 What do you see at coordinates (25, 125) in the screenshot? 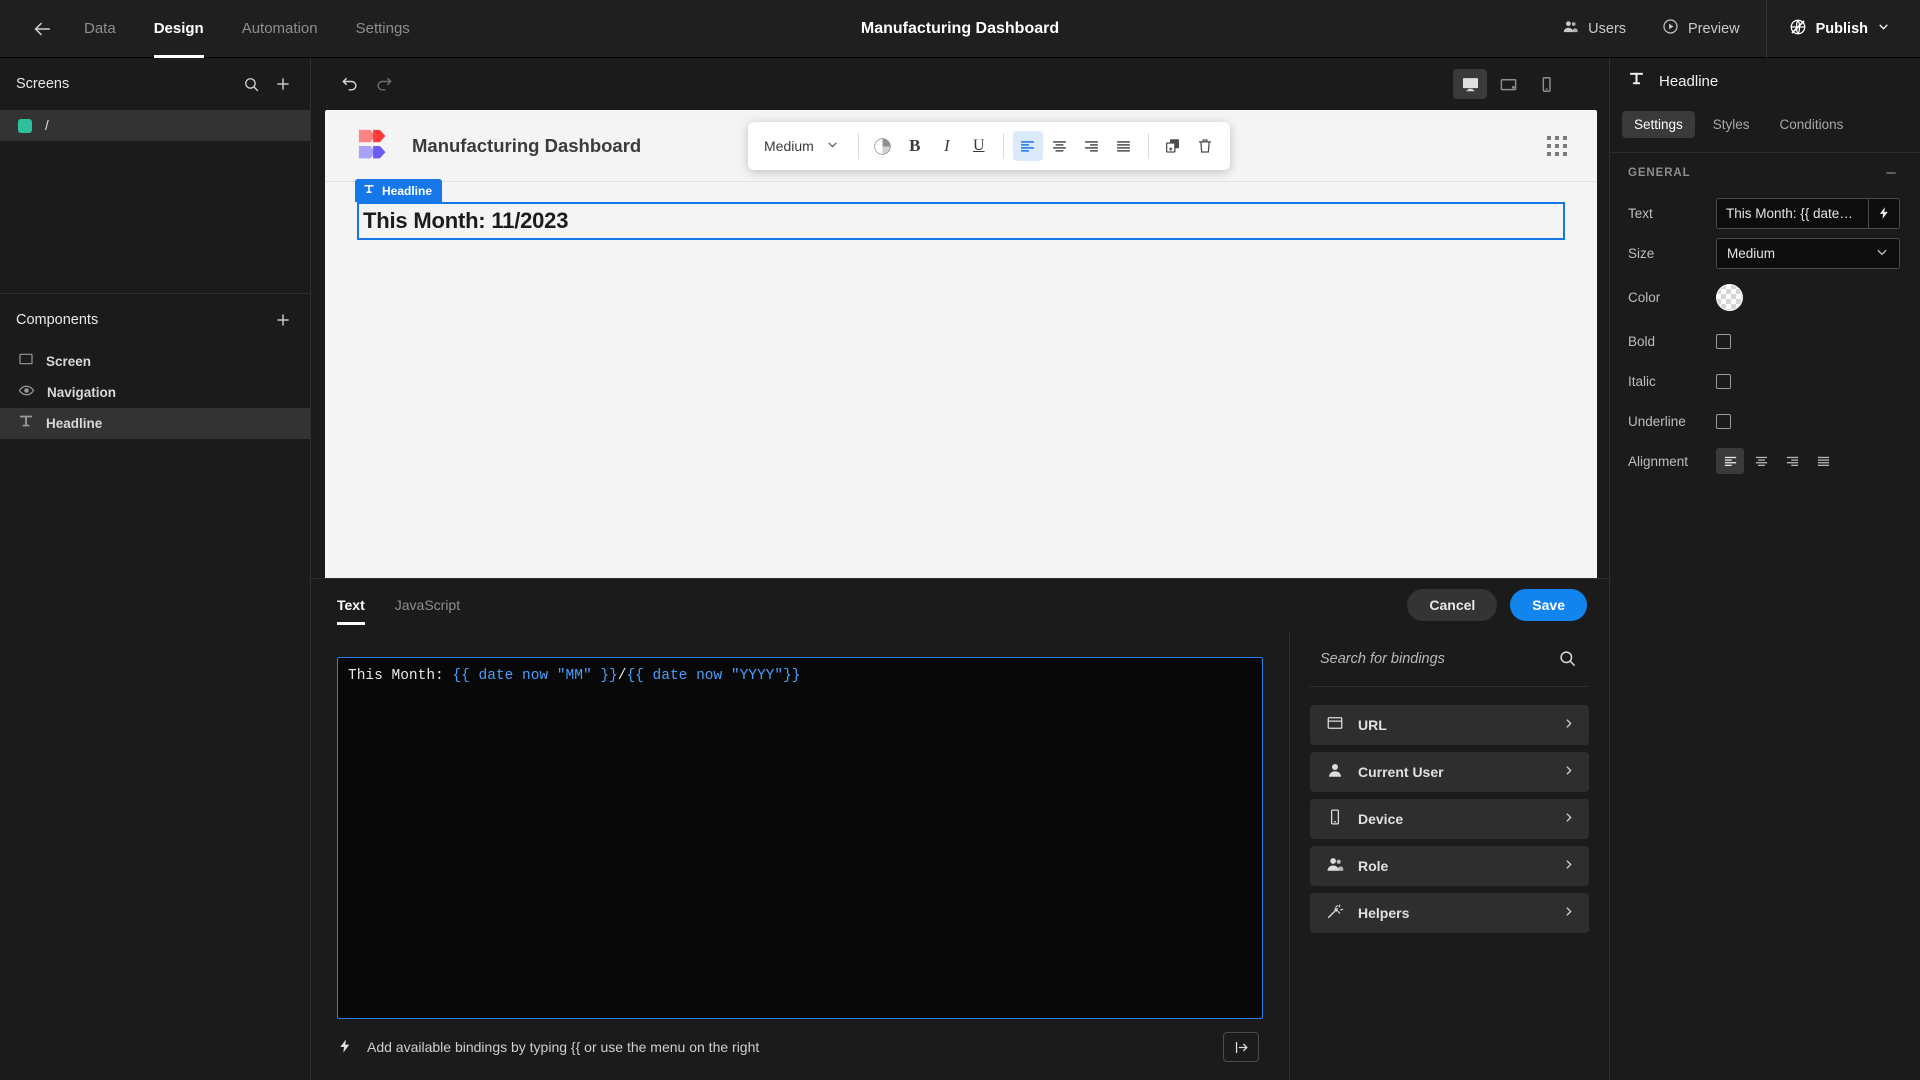
I see `screen-status-dot` at bounding box center [25, 125].